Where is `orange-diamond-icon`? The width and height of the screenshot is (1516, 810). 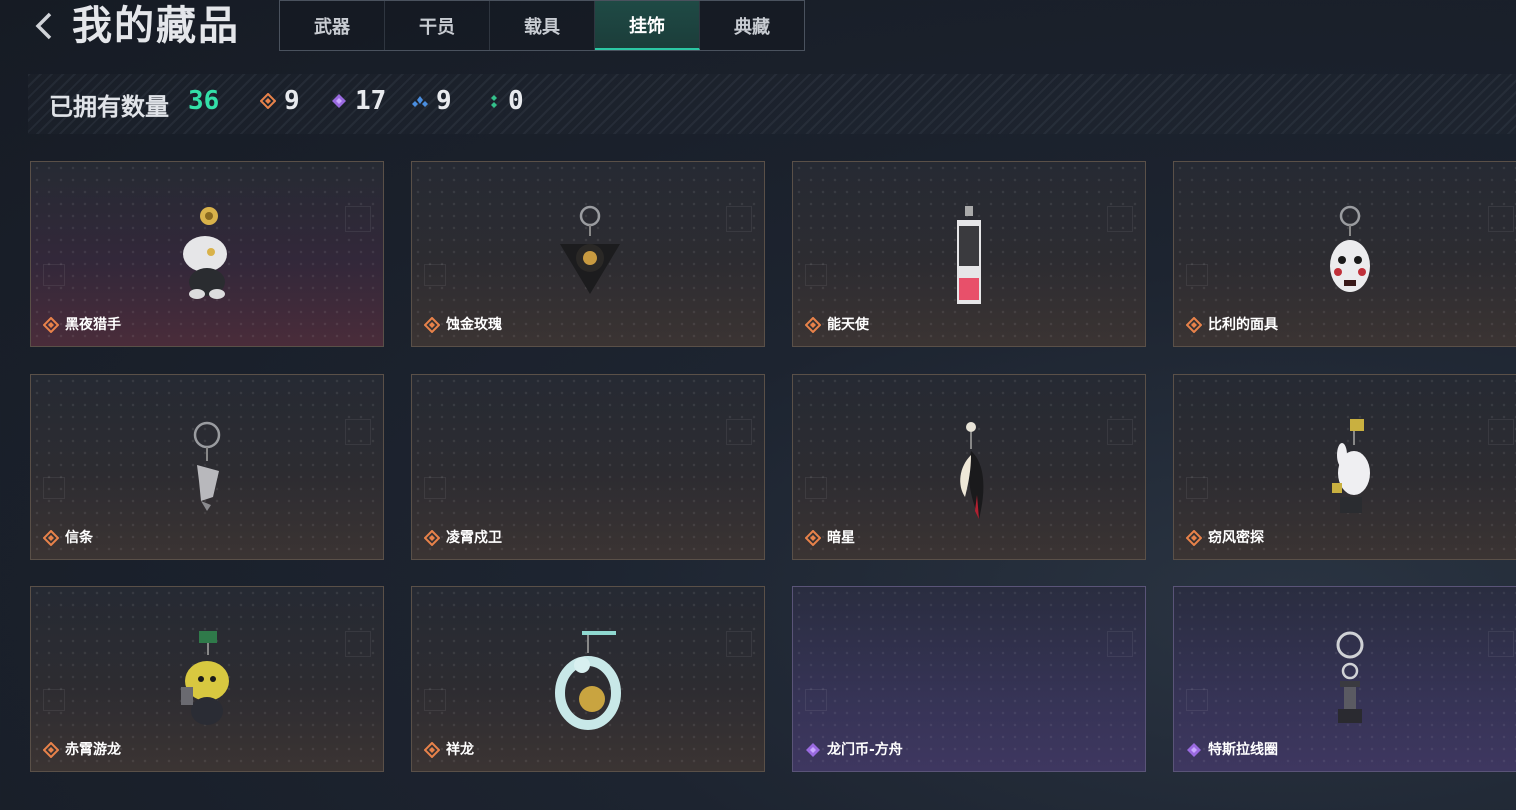 orange-diamond-icon is located at coordinates (268, 101).